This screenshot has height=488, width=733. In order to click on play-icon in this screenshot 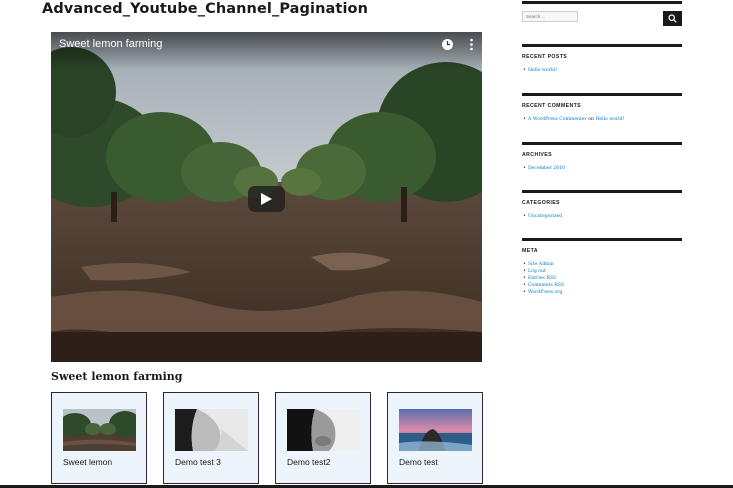, I will do `click(266, 199)`.